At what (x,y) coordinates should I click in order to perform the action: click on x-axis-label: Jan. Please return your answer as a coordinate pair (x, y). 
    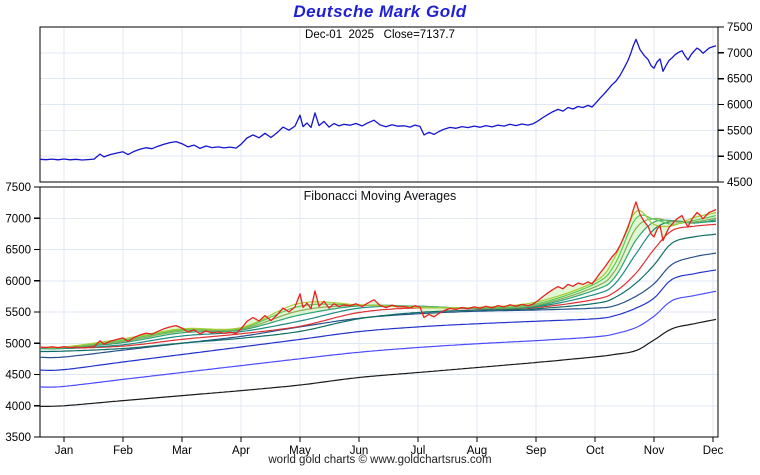
    Looking at the image, I should click on (64, 451).